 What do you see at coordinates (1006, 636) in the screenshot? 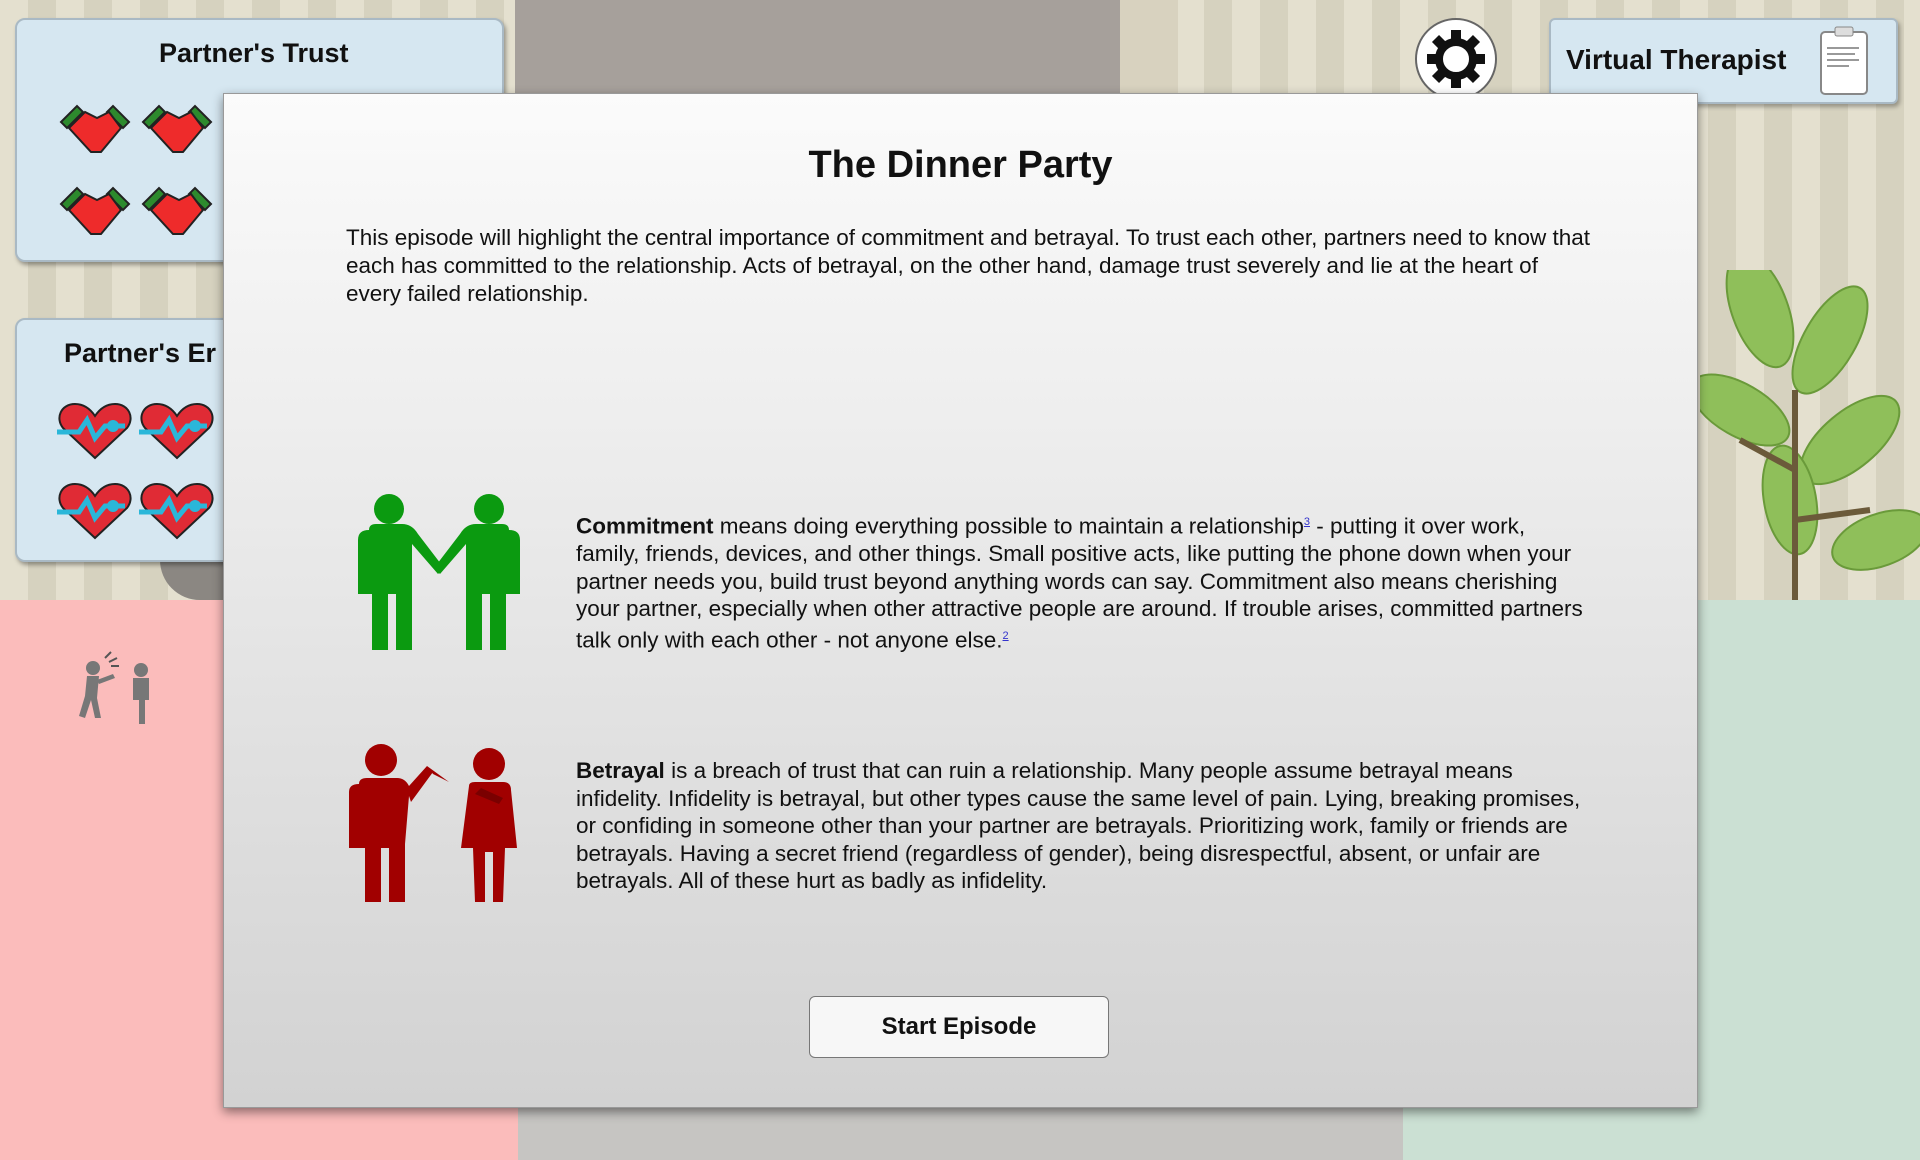
I see `footnote-link: 2` at bounding box center [1006, 636].